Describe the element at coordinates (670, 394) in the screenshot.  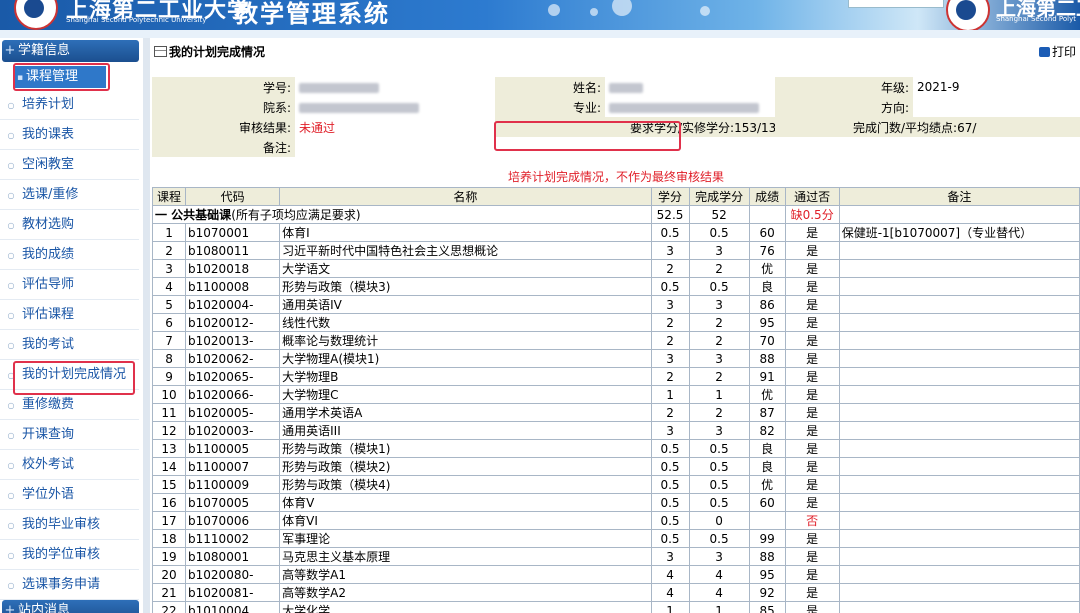
I see `course-credit: 1` at that location.